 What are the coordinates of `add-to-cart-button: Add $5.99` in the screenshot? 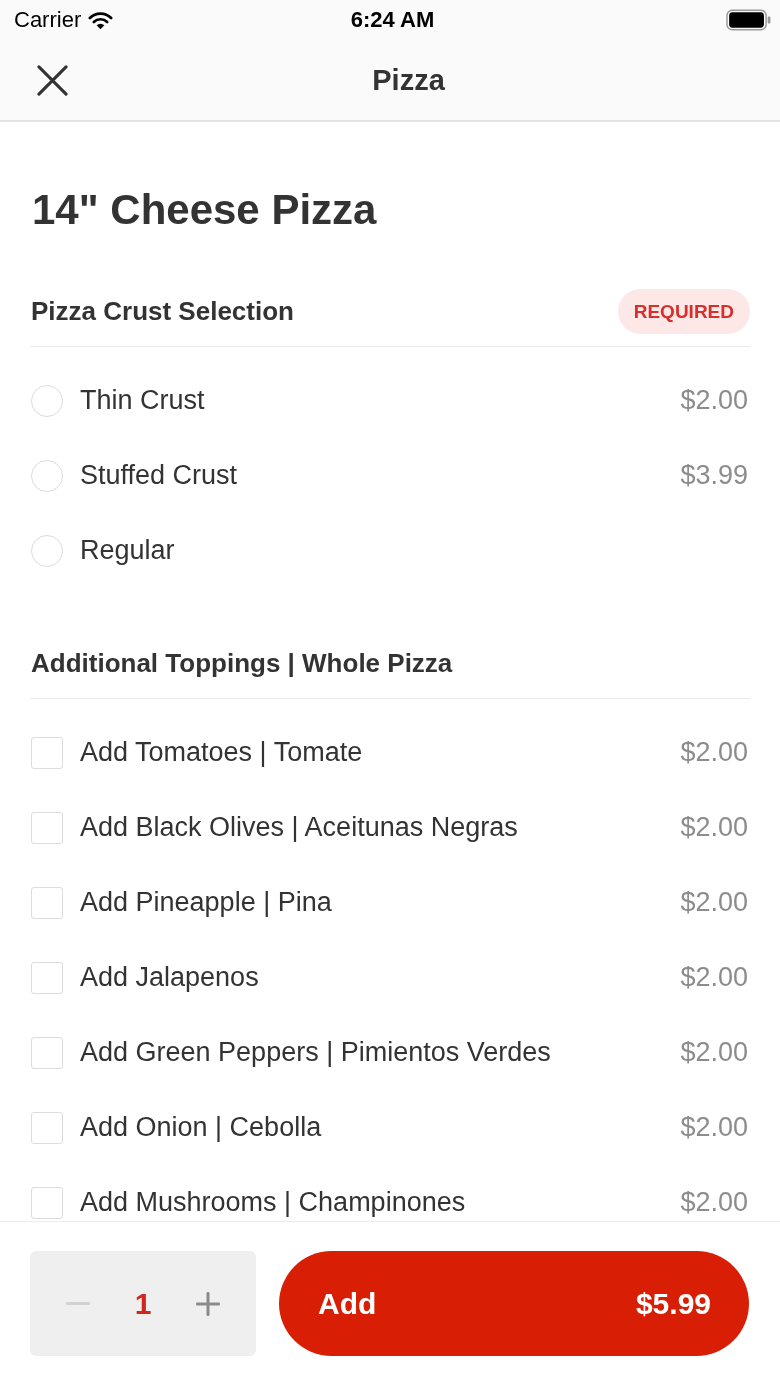 It's located at (514, 1303).